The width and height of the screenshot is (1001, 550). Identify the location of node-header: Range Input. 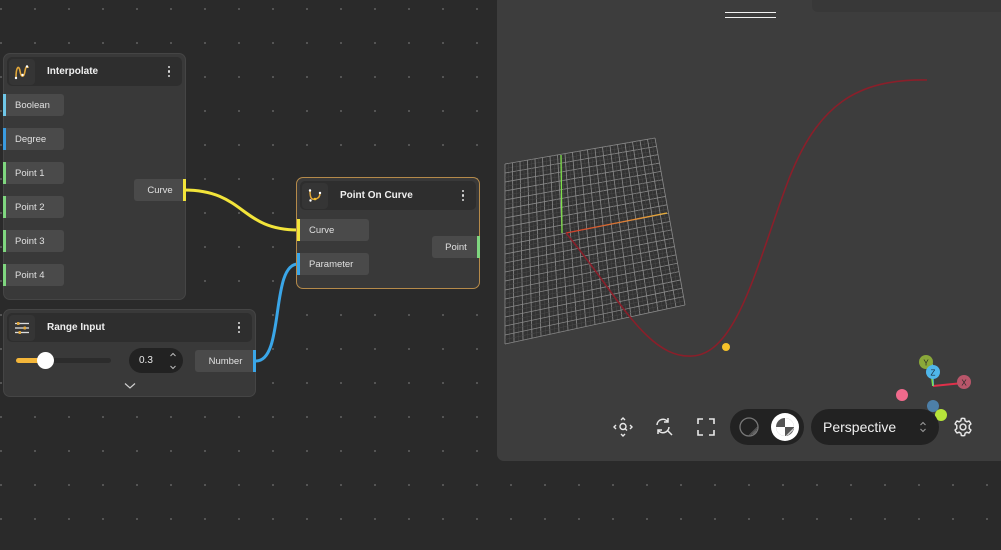
(129, 327).